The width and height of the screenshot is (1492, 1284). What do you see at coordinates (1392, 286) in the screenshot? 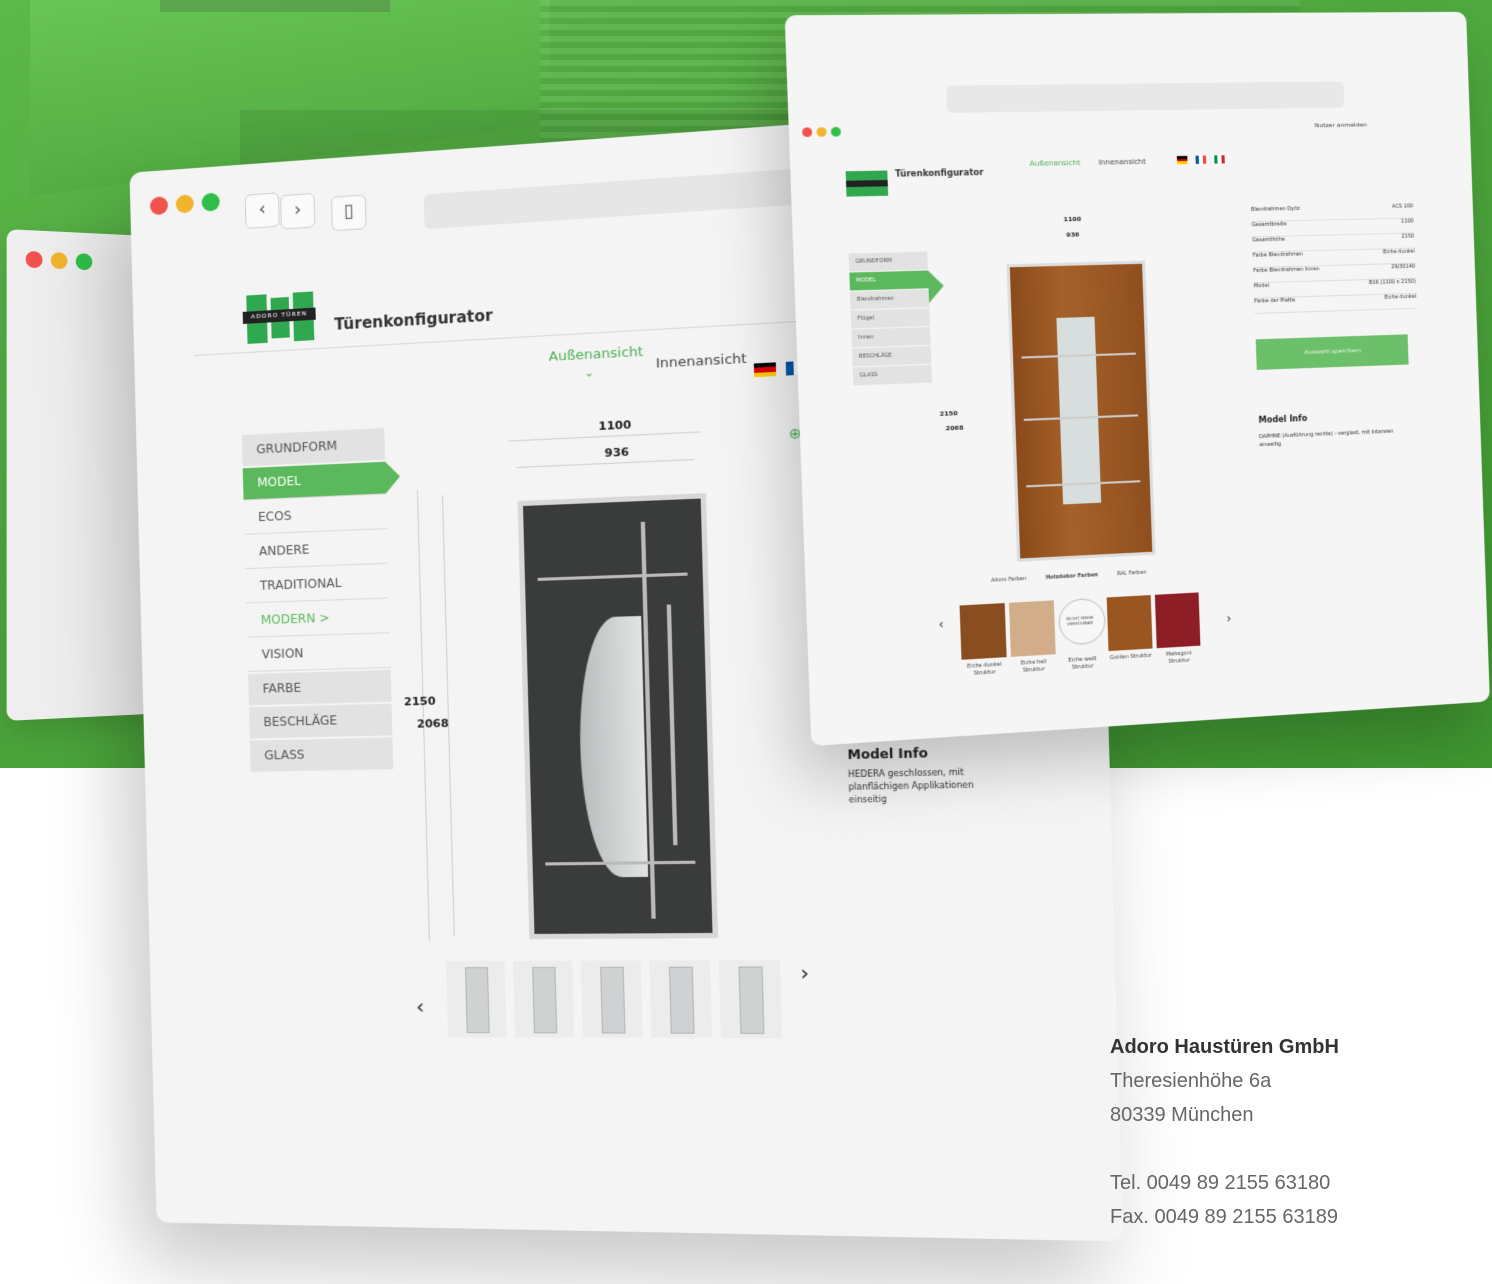
I see `spec-value: B16 (1100 x 2150)` at bounding box center [1392, 286].